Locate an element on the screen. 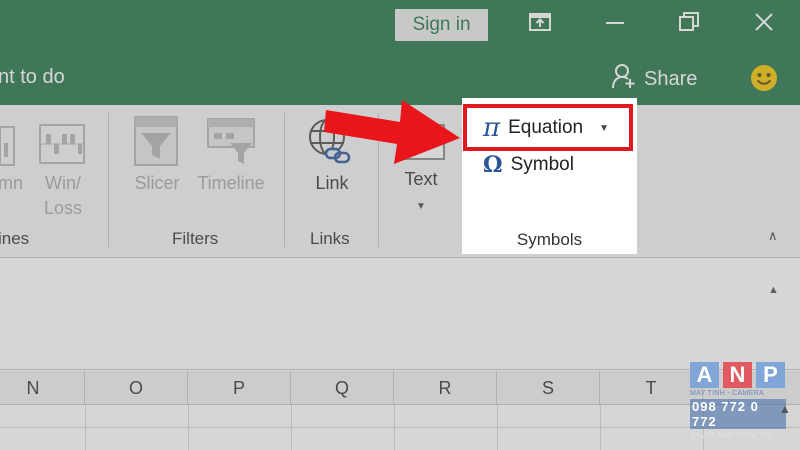 This screenshot has width=800, height=450. minimize-icon is located at coordinates (620, 25).